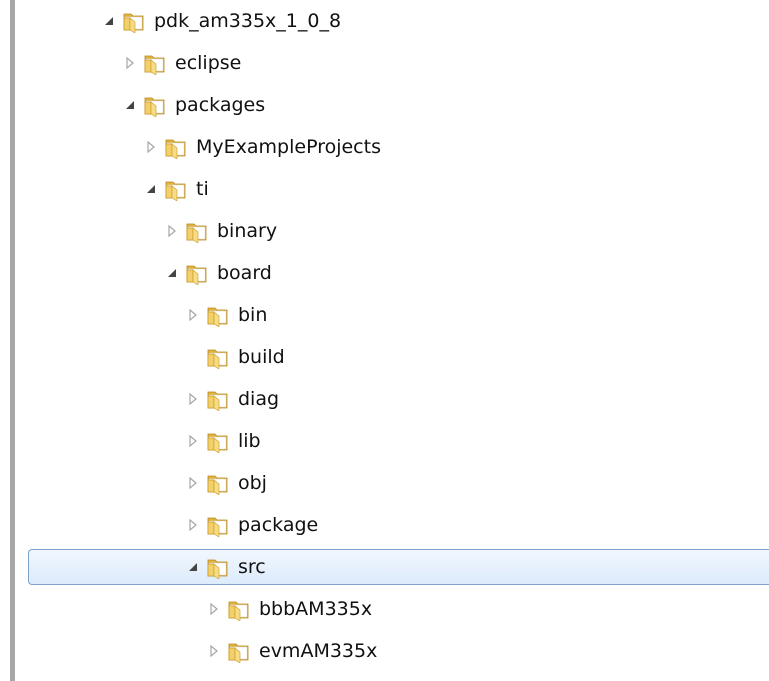 The image size is (769, 681). What do you see at coordinates (252, 483) in the screenshot?
I see `tree-item-label: obj` at bounding box center [252, 483].